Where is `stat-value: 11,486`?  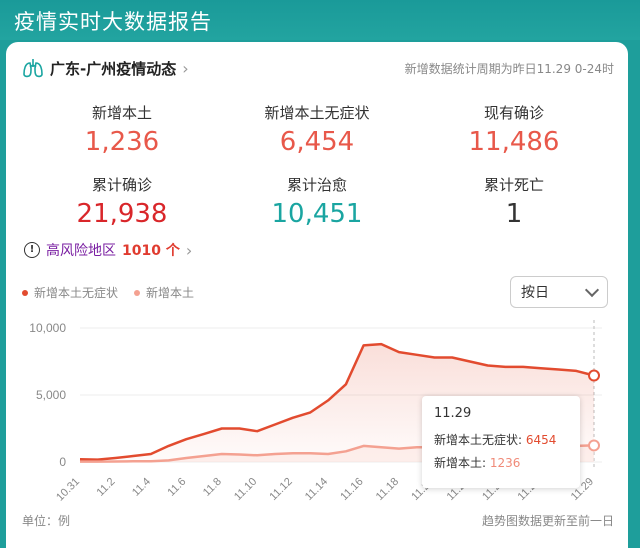
stat-value: 11,486 is located at coordinates (514, 142).